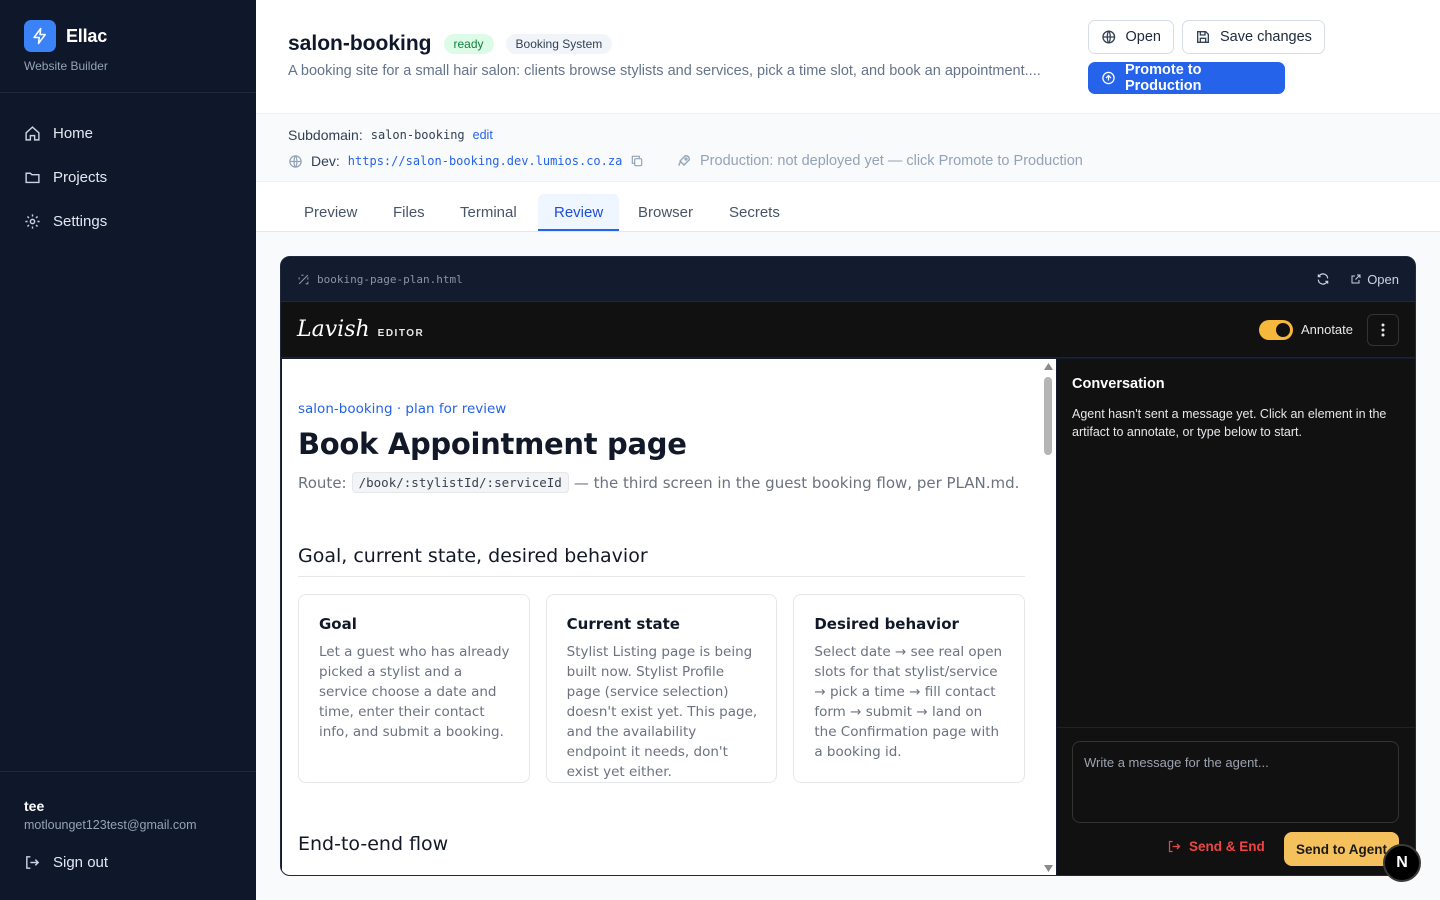 This screenshot has height=900, width=1440. Describe the element at coordinates (579, 212) in the screenshot. I see `tab-review: Review` at that location.